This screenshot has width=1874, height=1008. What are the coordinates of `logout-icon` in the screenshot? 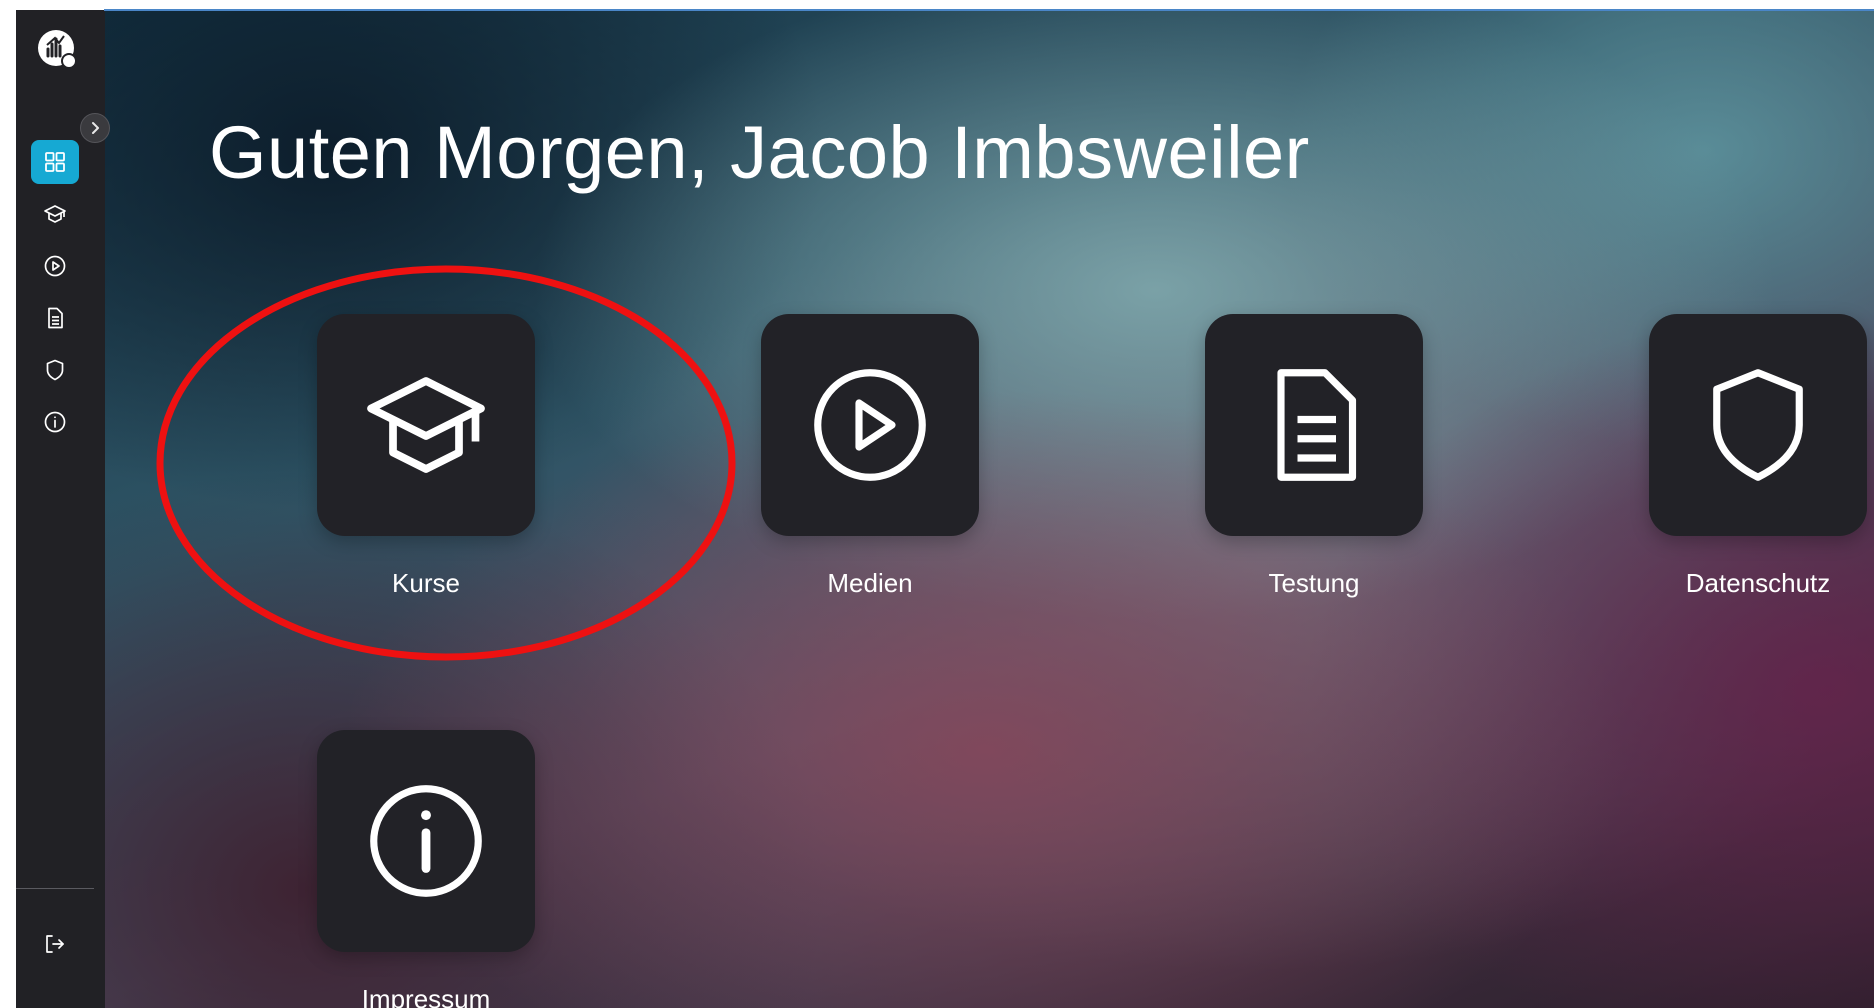 It's located at (55, 944).